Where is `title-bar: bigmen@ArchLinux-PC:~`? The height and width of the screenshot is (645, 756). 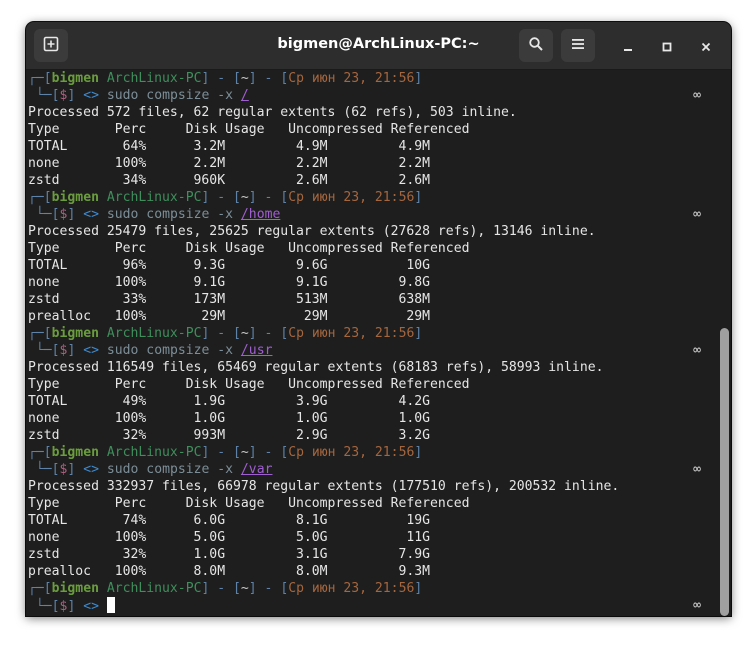 title-bar: bigmen@ArchLinux-PC:~ is located at coordinates (378, 46).